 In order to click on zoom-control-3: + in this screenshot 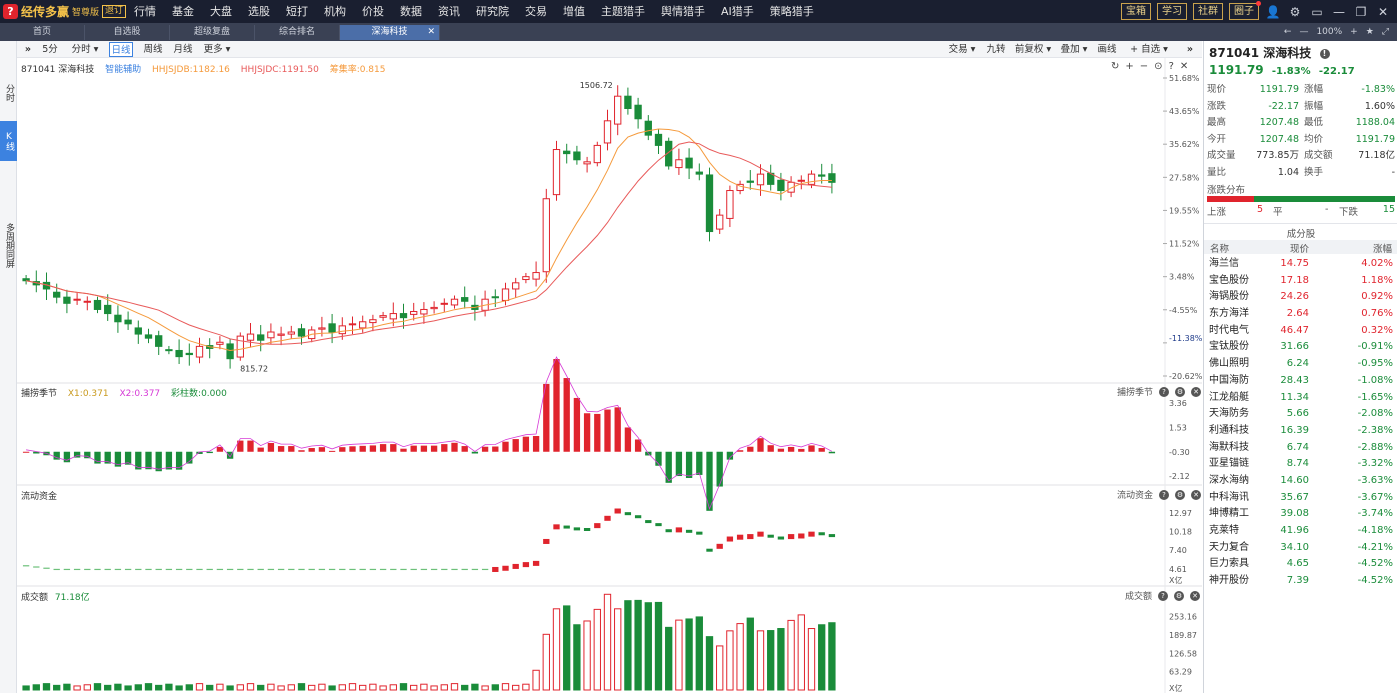, I will do `click(1354, 32)`.